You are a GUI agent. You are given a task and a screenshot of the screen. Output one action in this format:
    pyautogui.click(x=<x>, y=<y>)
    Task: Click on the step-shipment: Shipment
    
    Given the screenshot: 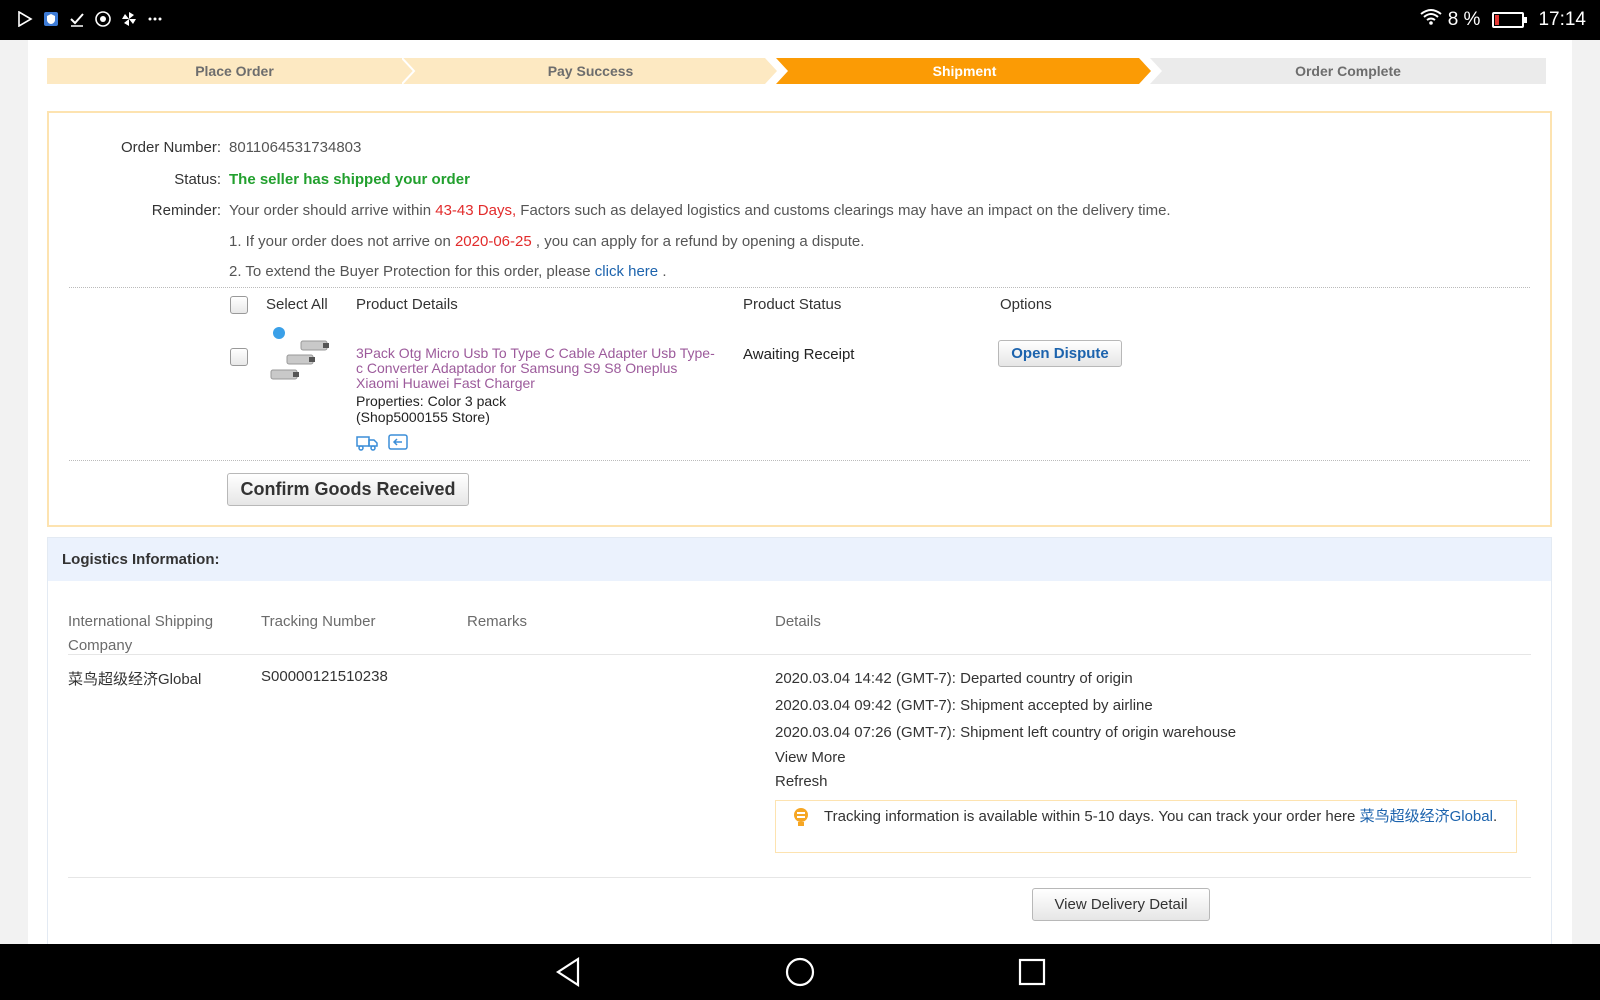 What is the action you would take?
    pyautogui.click(x=964, y=71)
    